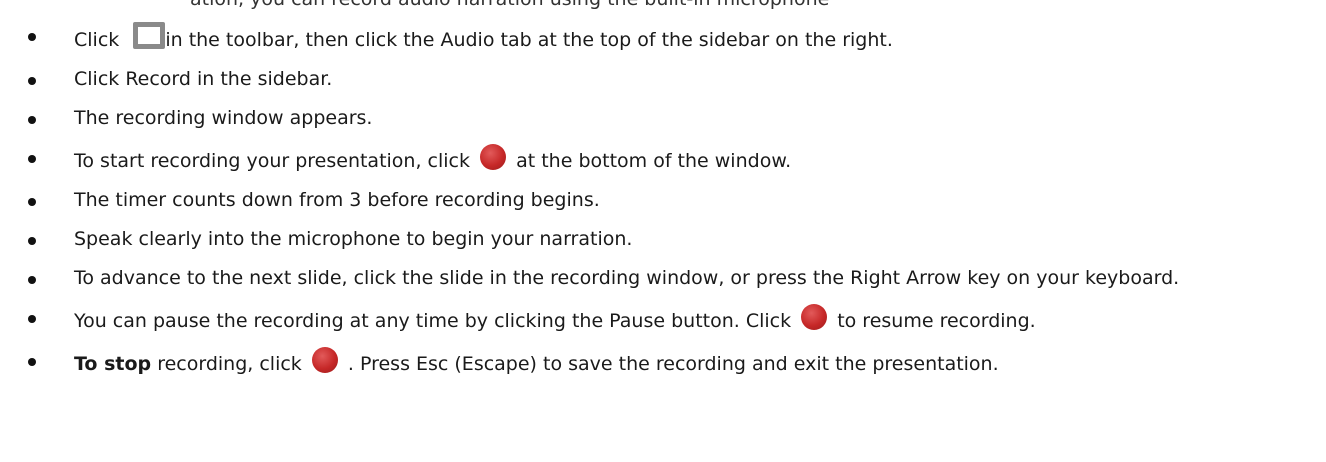 This screenshot has height=462, width=1326. Describe the element at coordinates (203, 79) in the screenshot. I see `step-text: Click Record in the sidebar.` at that location.